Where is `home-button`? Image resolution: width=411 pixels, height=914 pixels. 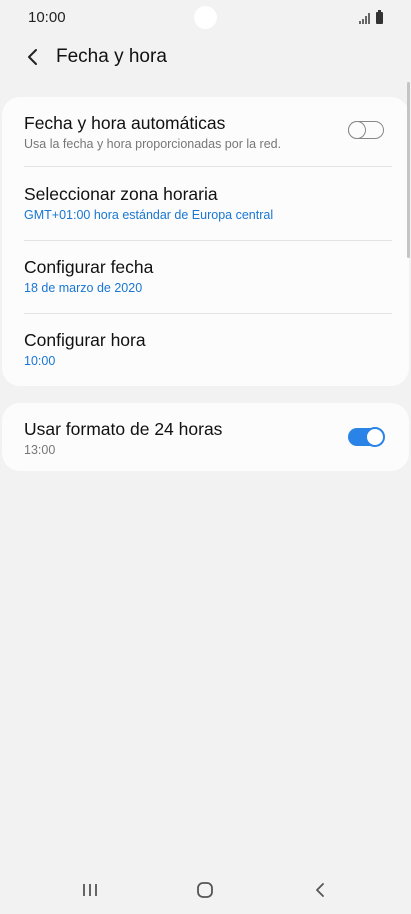 home-button is located at coordinates (205, 890).